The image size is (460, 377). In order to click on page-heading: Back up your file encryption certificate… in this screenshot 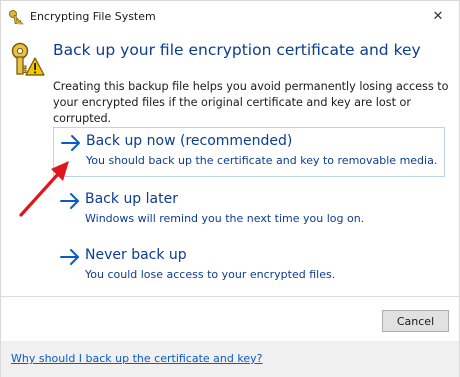, I will do `click(237, 50)`.